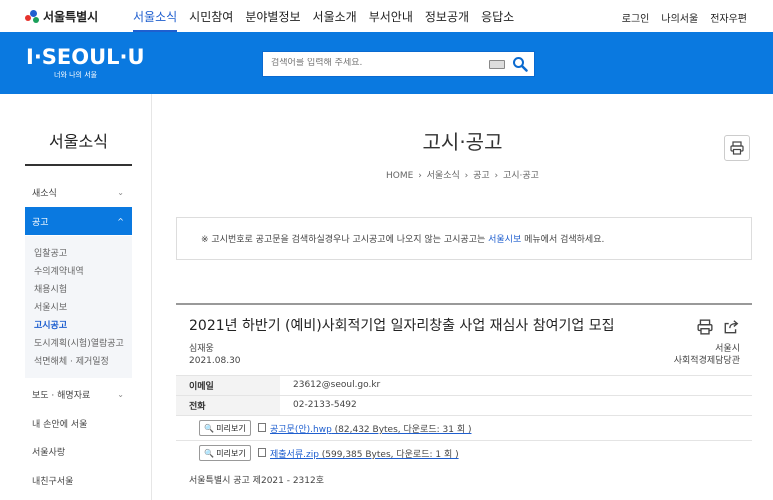 Image resolution: width=773 pixels, height=500 pixels. I want to click on share-icon, so click(731, 327).